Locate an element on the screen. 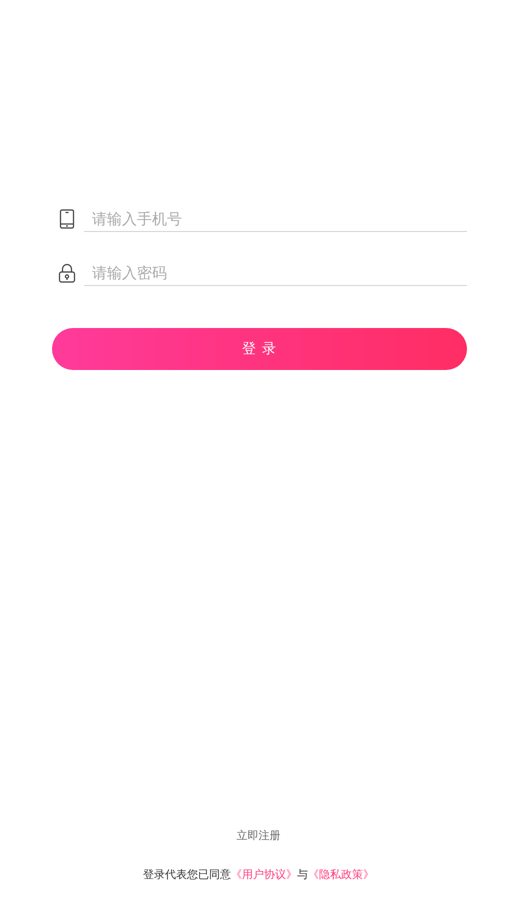 This screenshot has width=518, height=900. phone-icon is located at coordinates (67, 219).